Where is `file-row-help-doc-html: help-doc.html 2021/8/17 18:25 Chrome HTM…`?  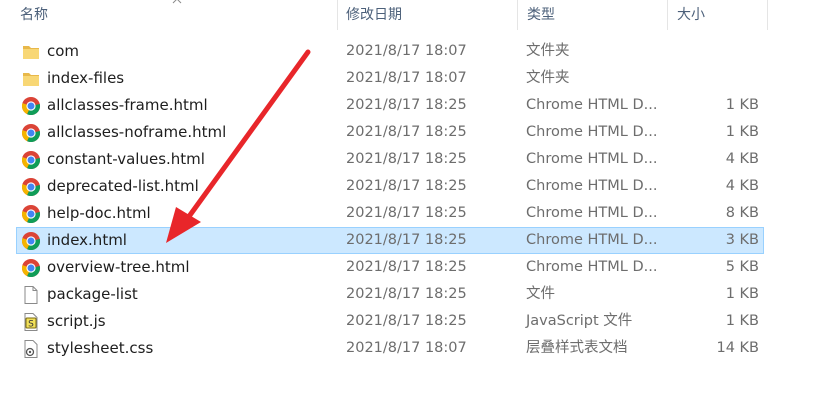
file-row-help-doc-html: help-doc.html 2021/8/17 18:25 Chrome HTM… is located at coordinates (390, 213).